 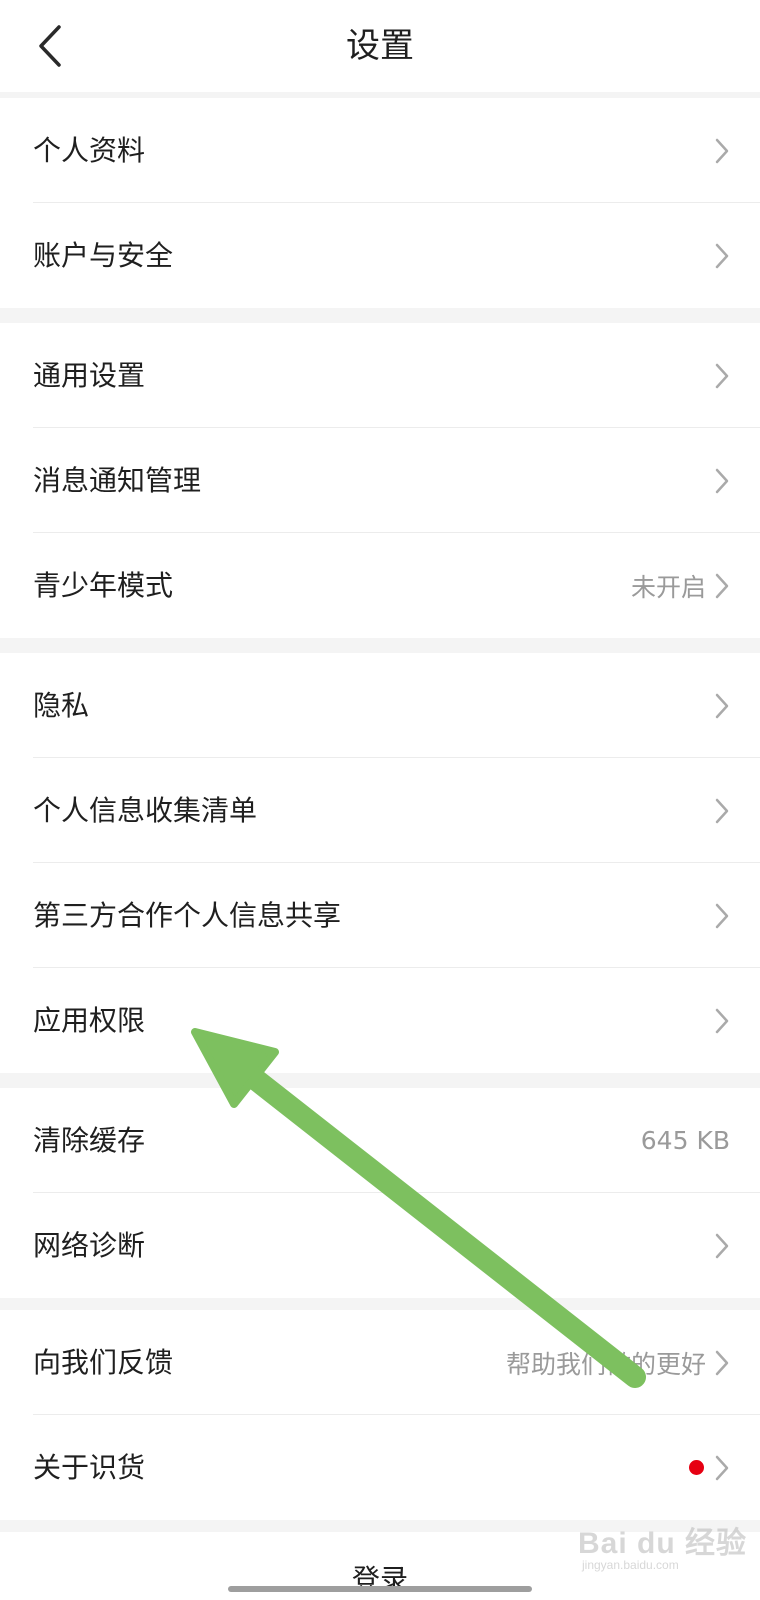 I want to click on notification-dot, so click(x=696, y=1467).